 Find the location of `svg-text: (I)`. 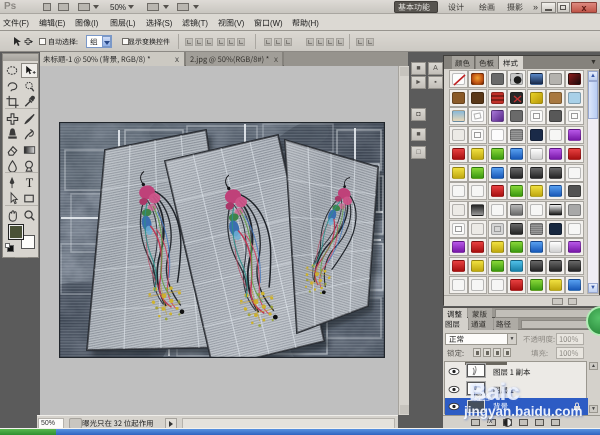

svg-text: (I) is located at coordinates (95, 23).